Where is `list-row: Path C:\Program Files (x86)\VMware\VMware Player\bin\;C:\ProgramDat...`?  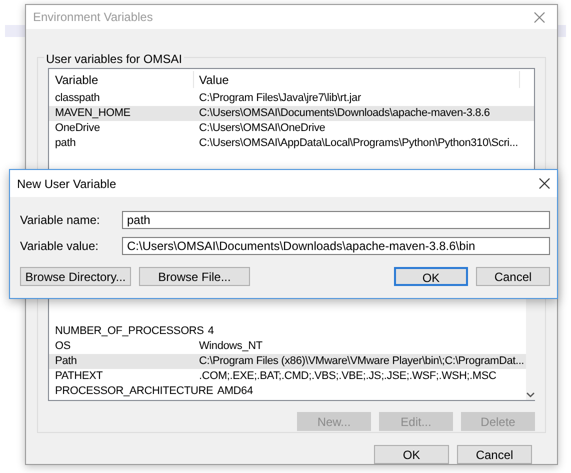 list-row: Path C:\Program Files (x86)\VMware\VMware Player\bin\;C:\ProgramDat... is located at coordinates (287, 362).